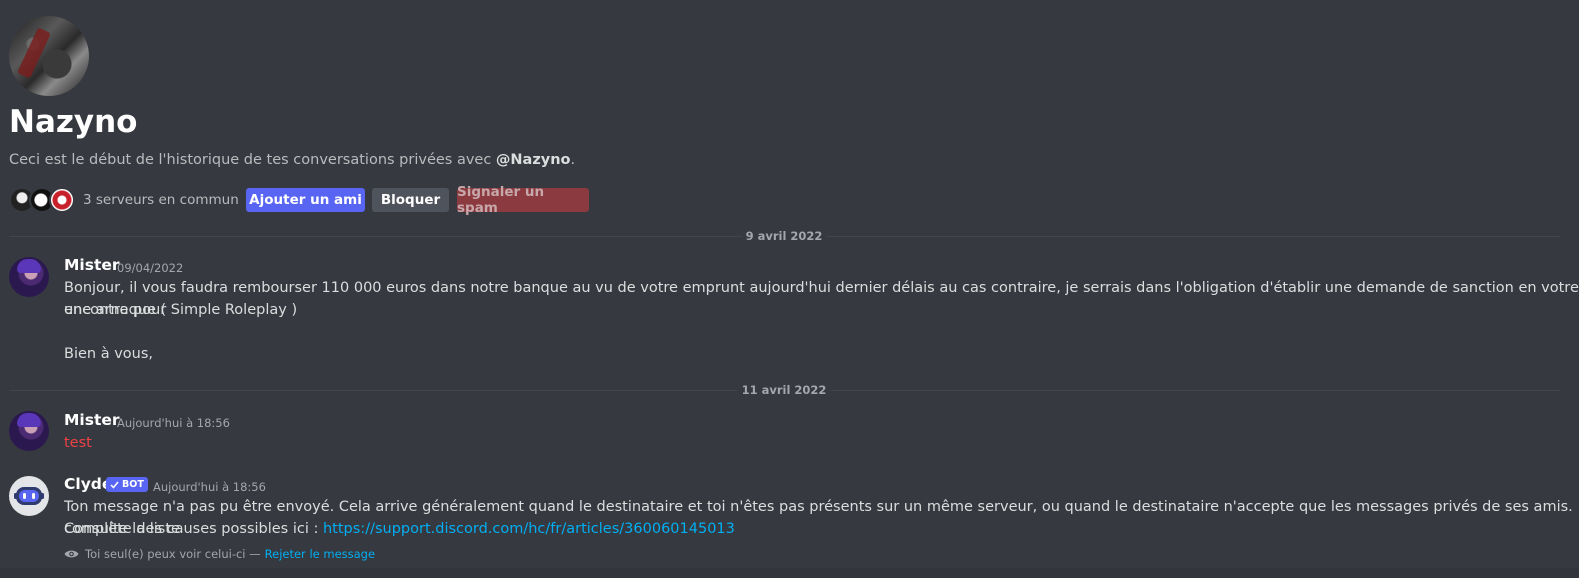 The height and width of the screenshot is (578, 1579). I want to click on date-divider-label: 11 avril 2022, so click(784, 390).